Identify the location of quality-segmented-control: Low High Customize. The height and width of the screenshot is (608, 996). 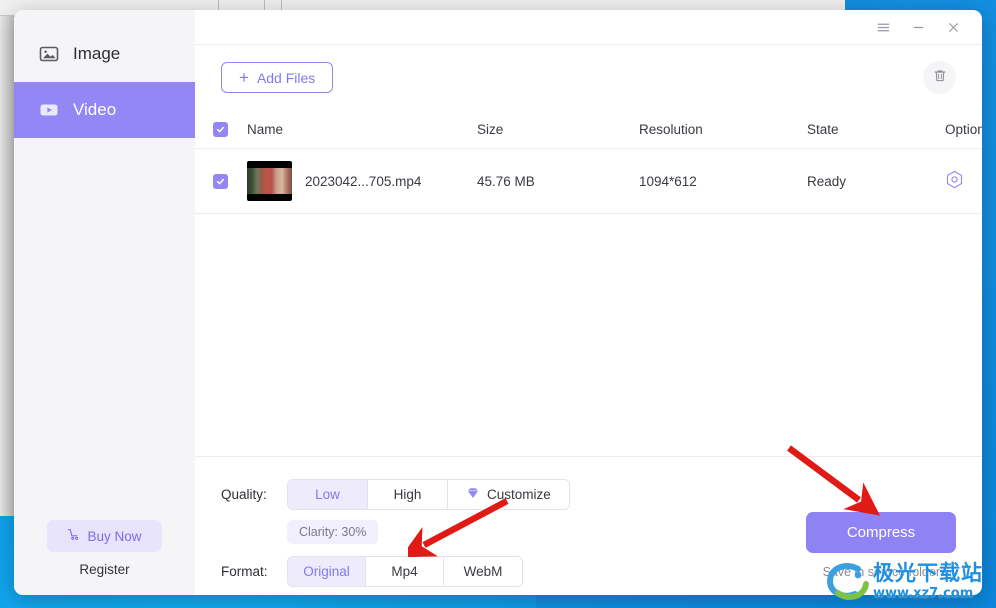
(428, 494).